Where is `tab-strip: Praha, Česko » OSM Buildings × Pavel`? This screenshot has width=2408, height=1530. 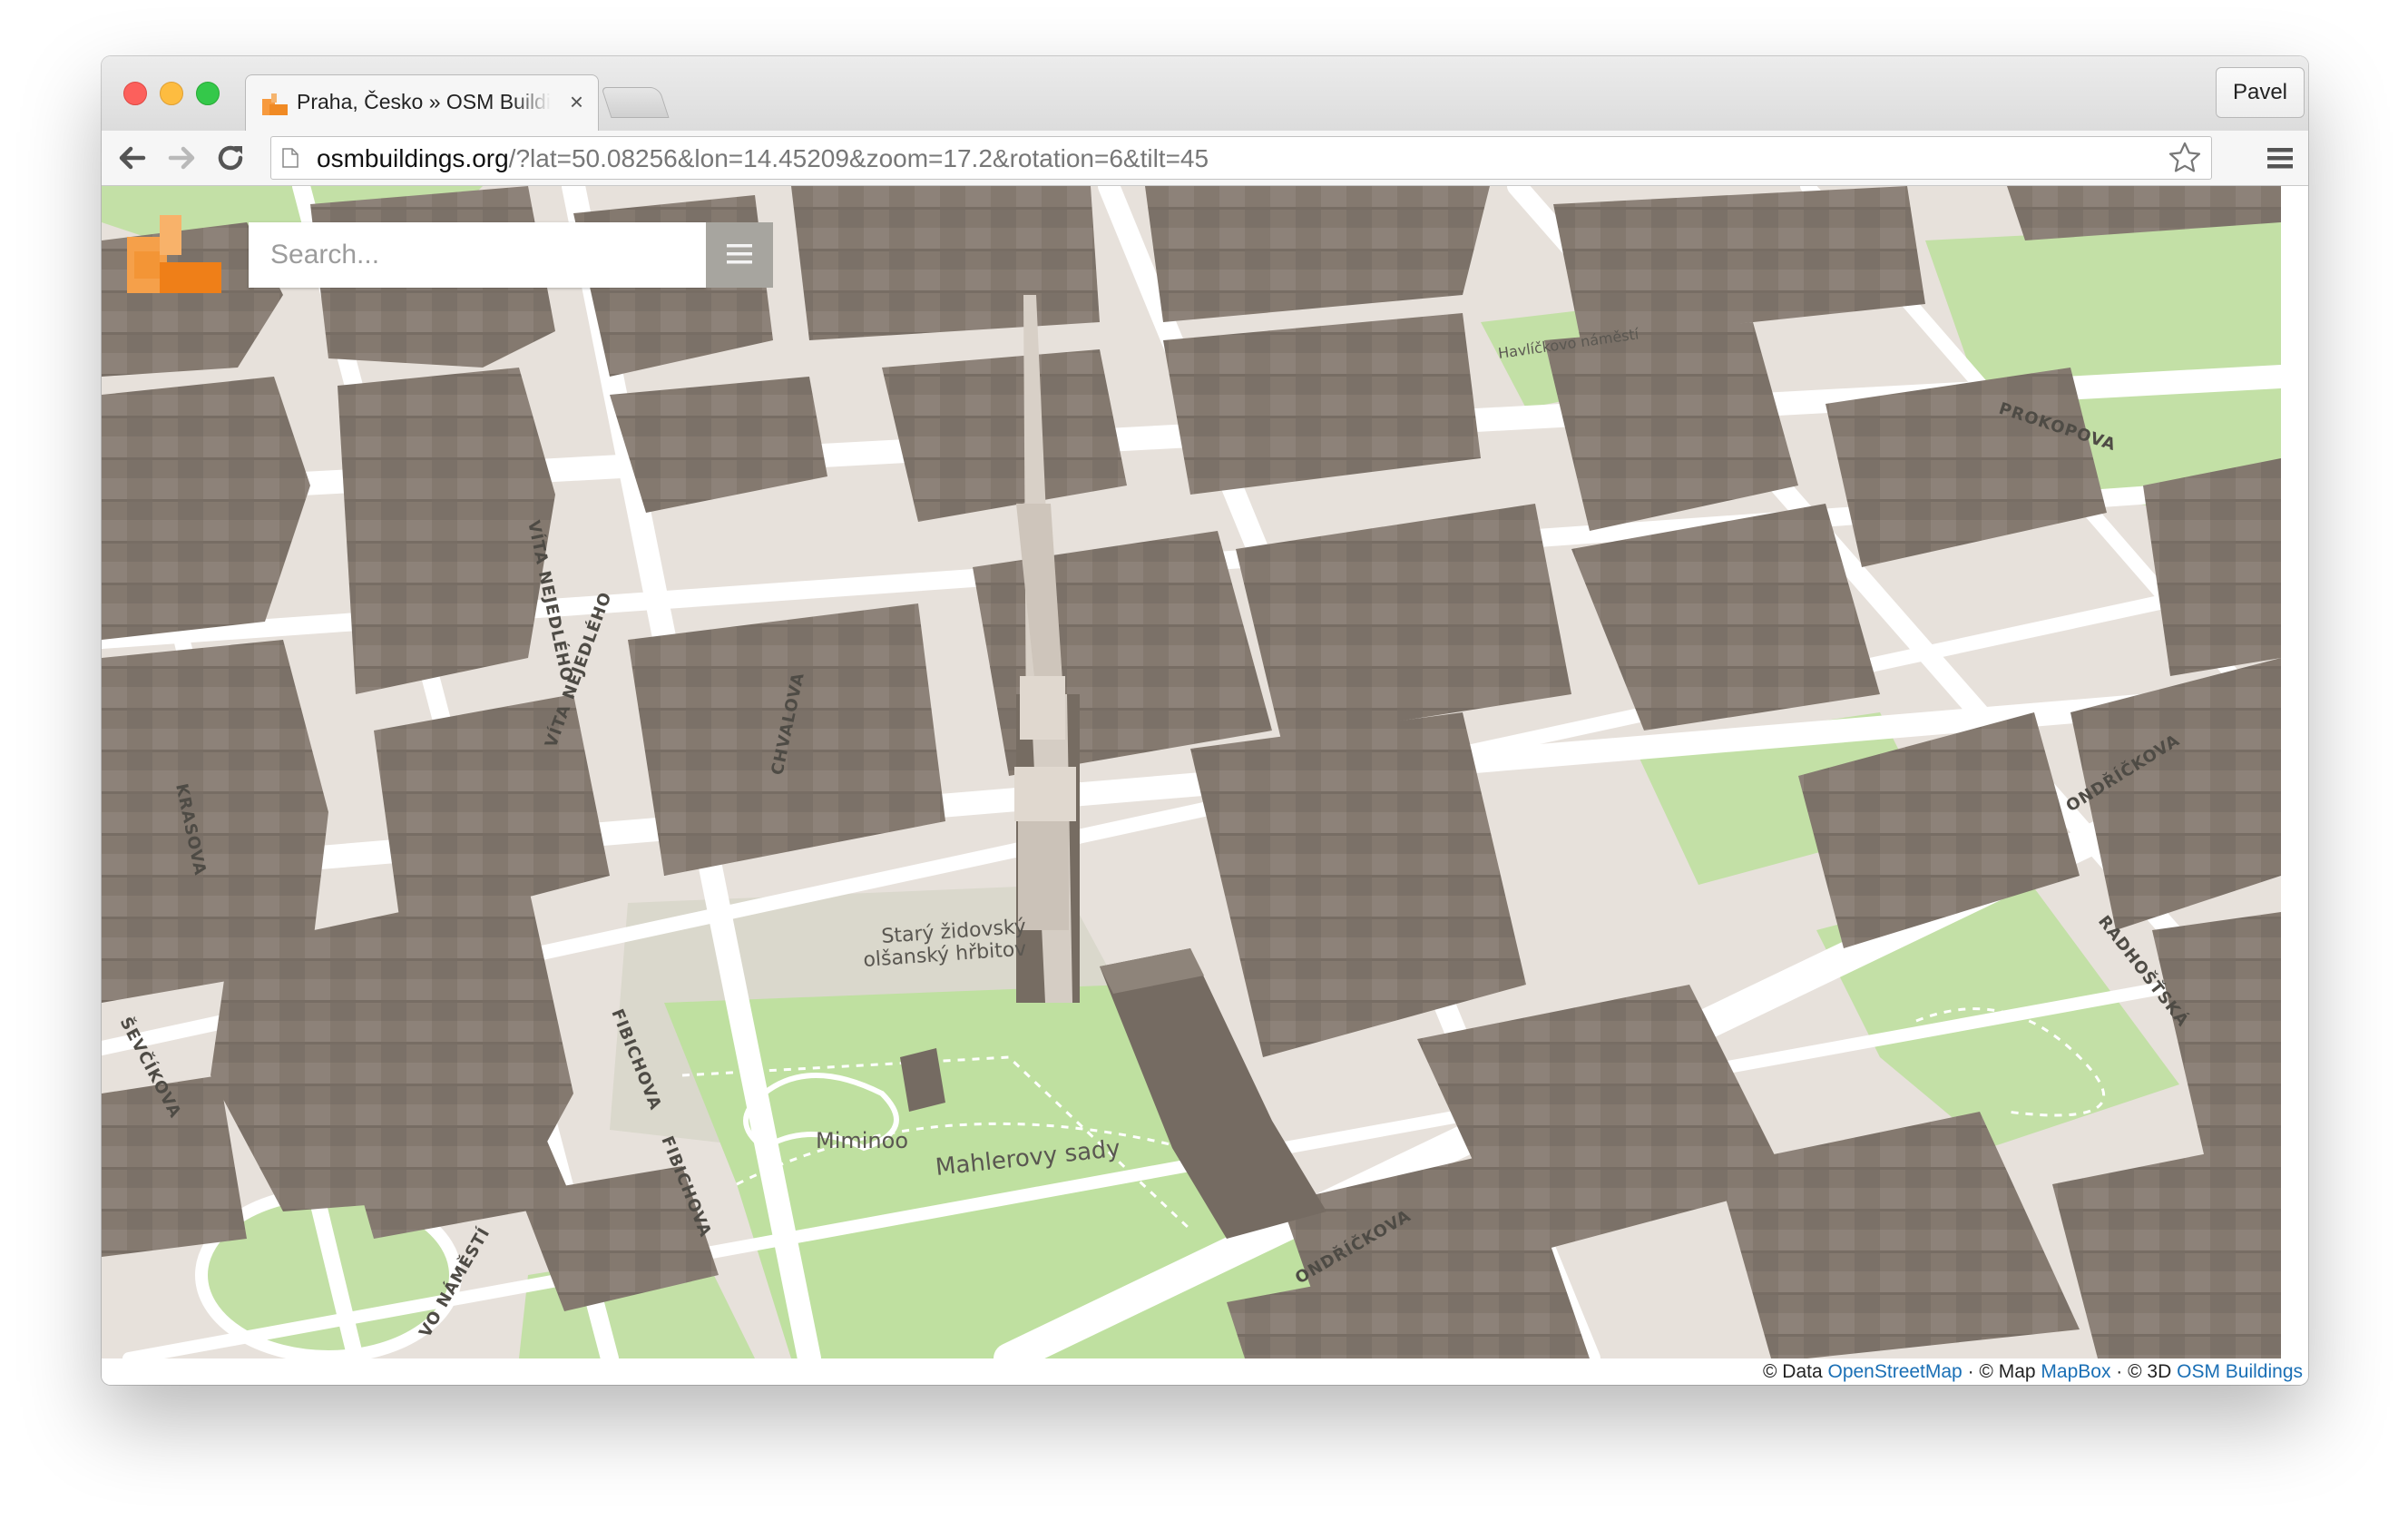
tab-strip: Praha, Česko » OSM Buildings × Pavel is located at coordinates (1205, 94).